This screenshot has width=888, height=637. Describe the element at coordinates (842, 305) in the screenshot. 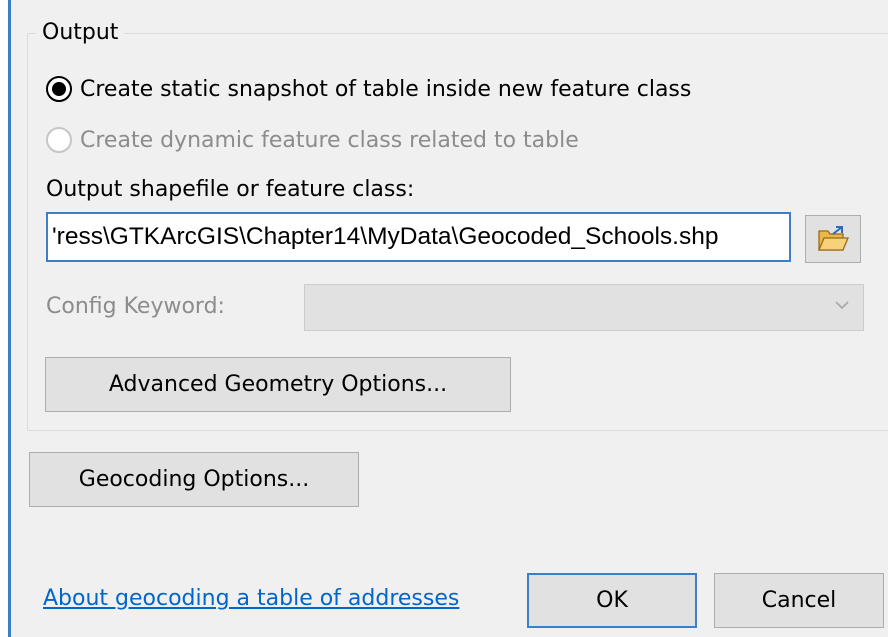

I see `chevron-down-icon` at that location.